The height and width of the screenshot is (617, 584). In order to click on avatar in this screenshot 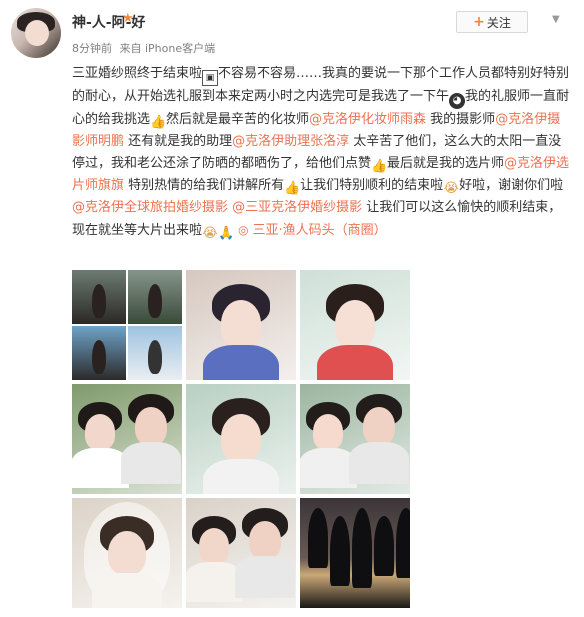, I will do `click(36, 33)`.